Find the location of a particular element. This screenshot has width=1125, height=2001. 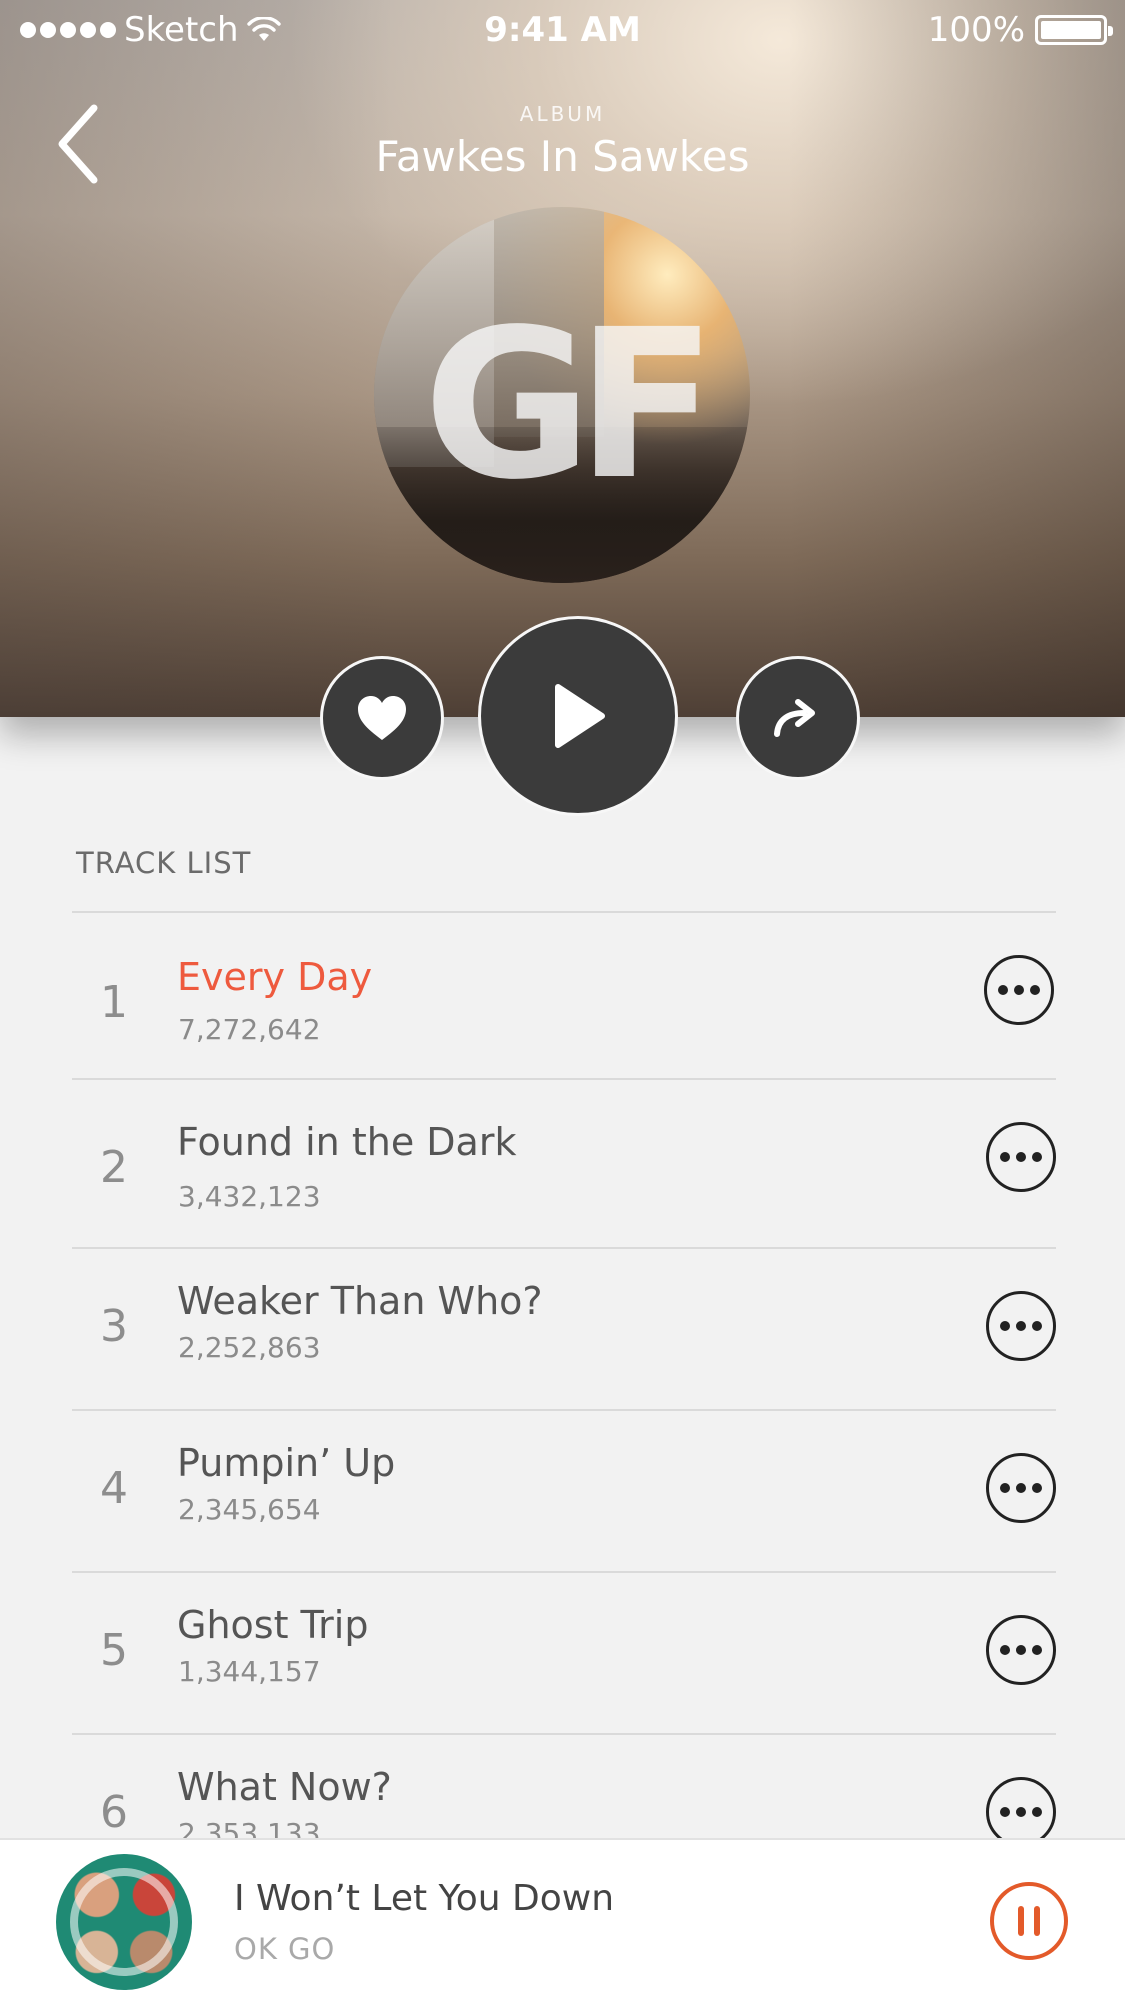

track-number: 3 is located at coordinates (114, 1326).